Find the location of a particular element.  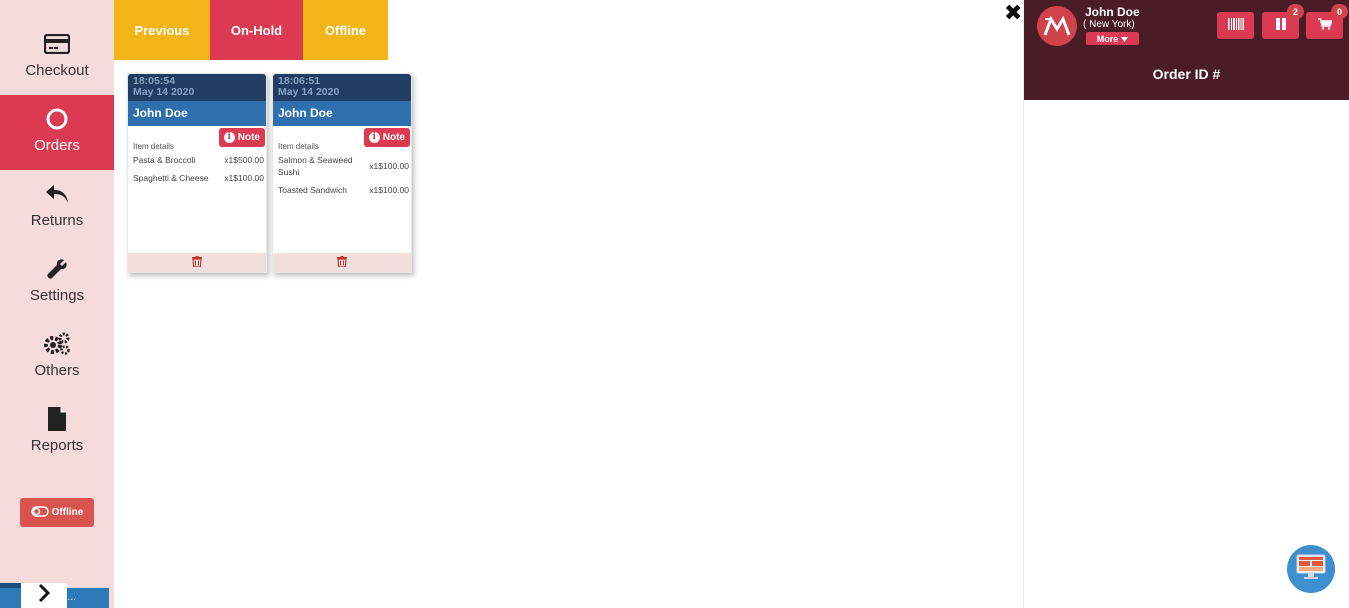

reply-icon is located at coordinates (57, 194).